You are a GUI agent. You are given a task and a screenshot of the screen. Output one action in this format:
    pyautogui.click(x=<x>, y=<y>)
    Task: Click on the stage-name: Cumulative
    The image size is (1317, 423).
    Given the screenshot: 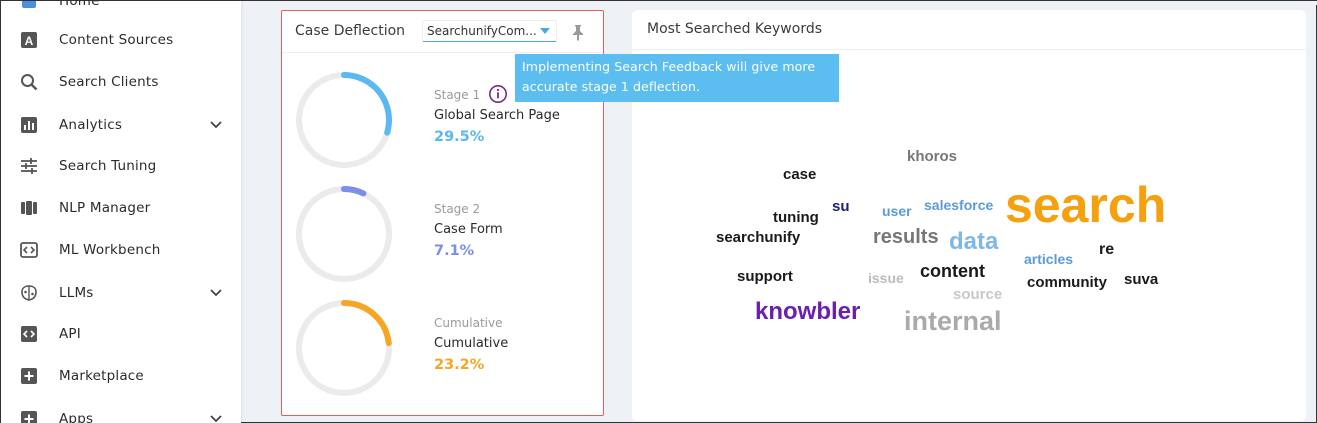 What is the action you would take?
    pyautogui.click(x=471, y=343)
    